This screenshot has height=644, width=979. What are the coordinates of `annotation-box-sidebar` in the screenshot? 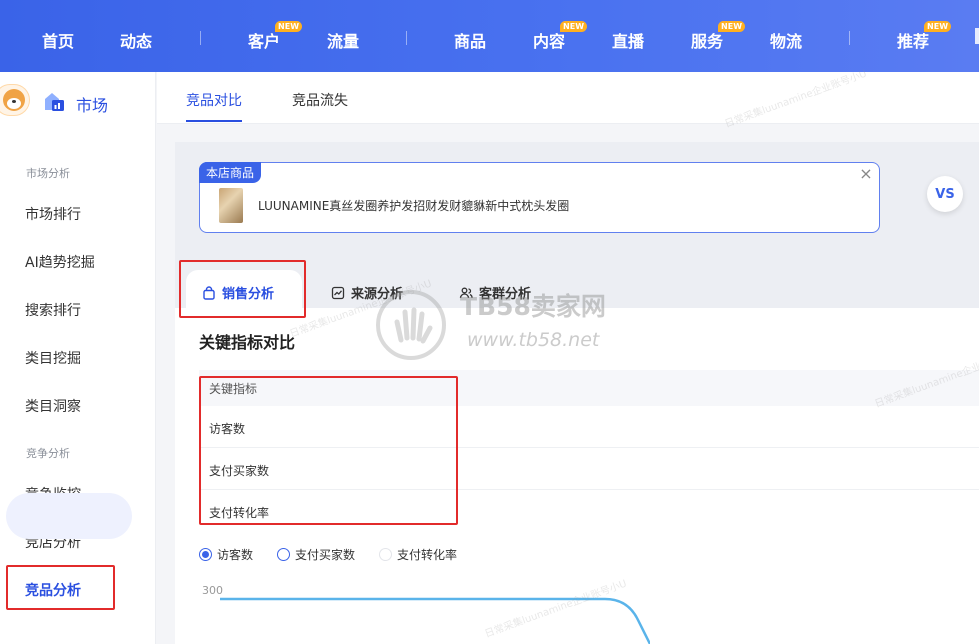 It's located at (60, 587).